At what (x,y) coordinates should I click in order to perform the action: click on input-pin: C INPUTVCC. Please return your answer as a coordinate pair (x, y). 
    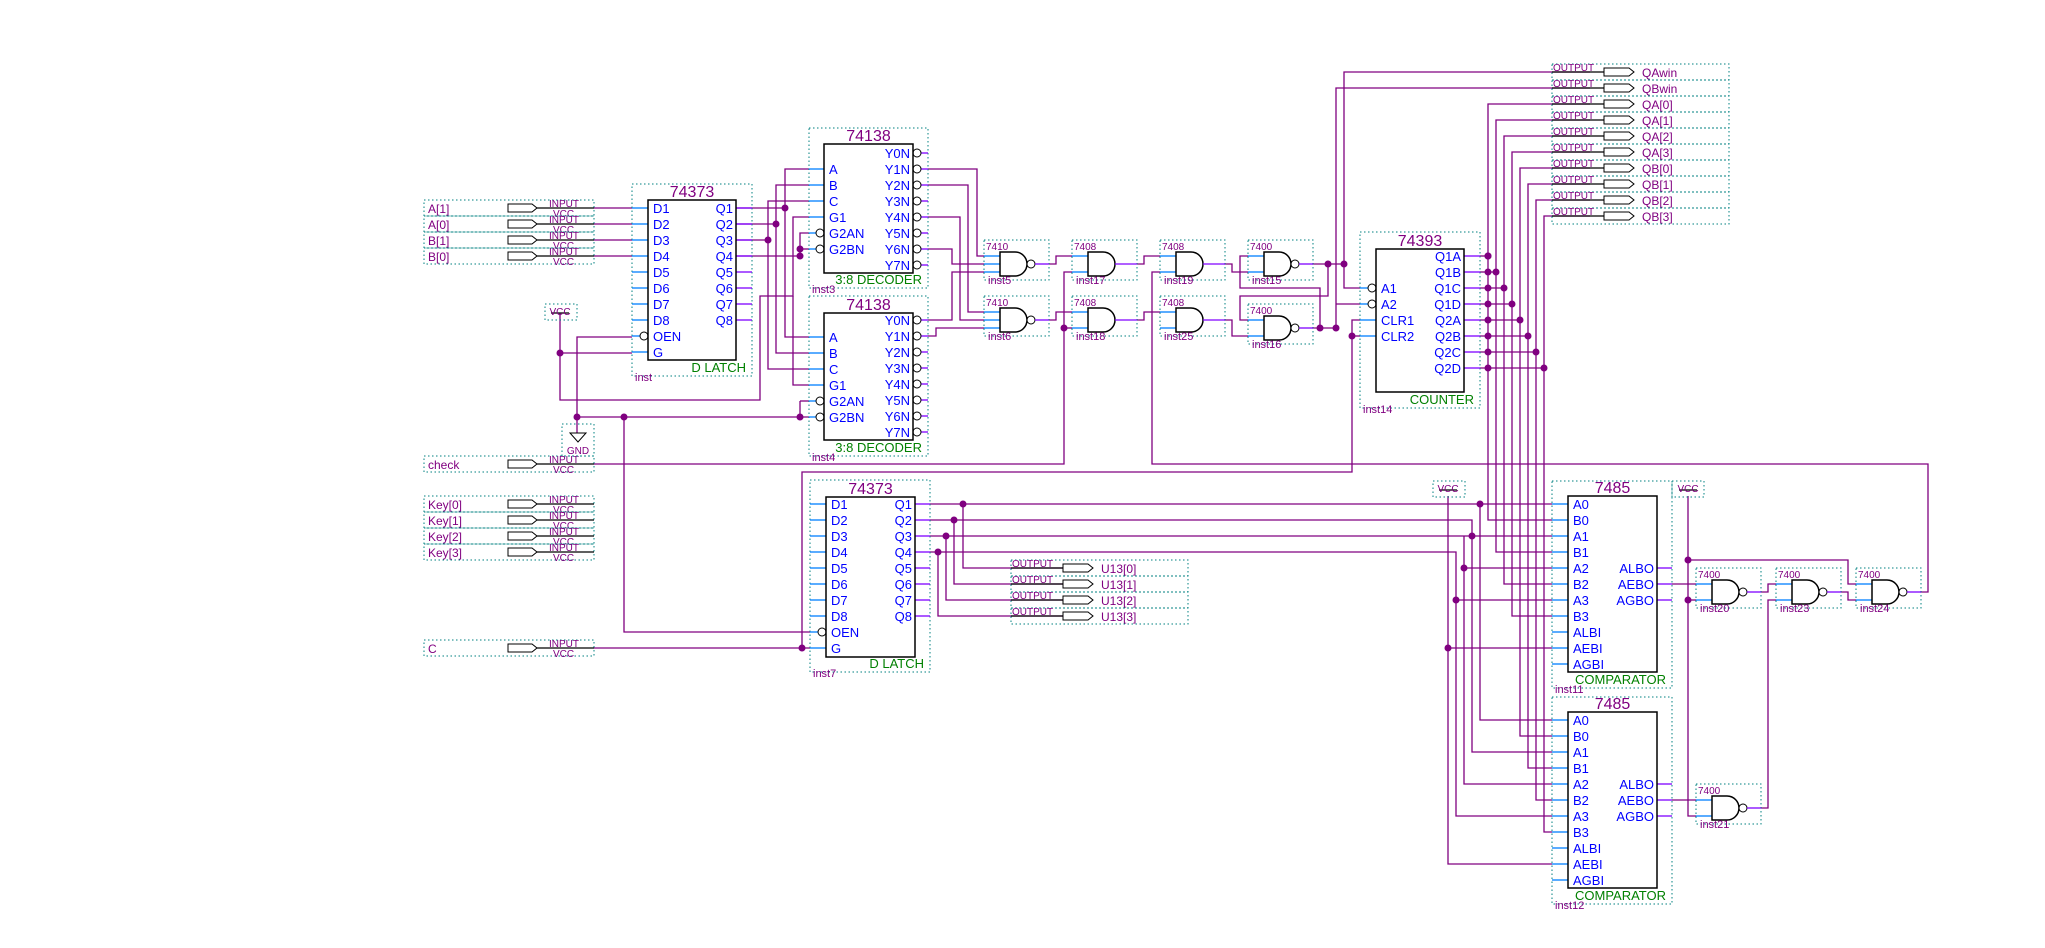
    Looking at the image, I should click on (509, 649).